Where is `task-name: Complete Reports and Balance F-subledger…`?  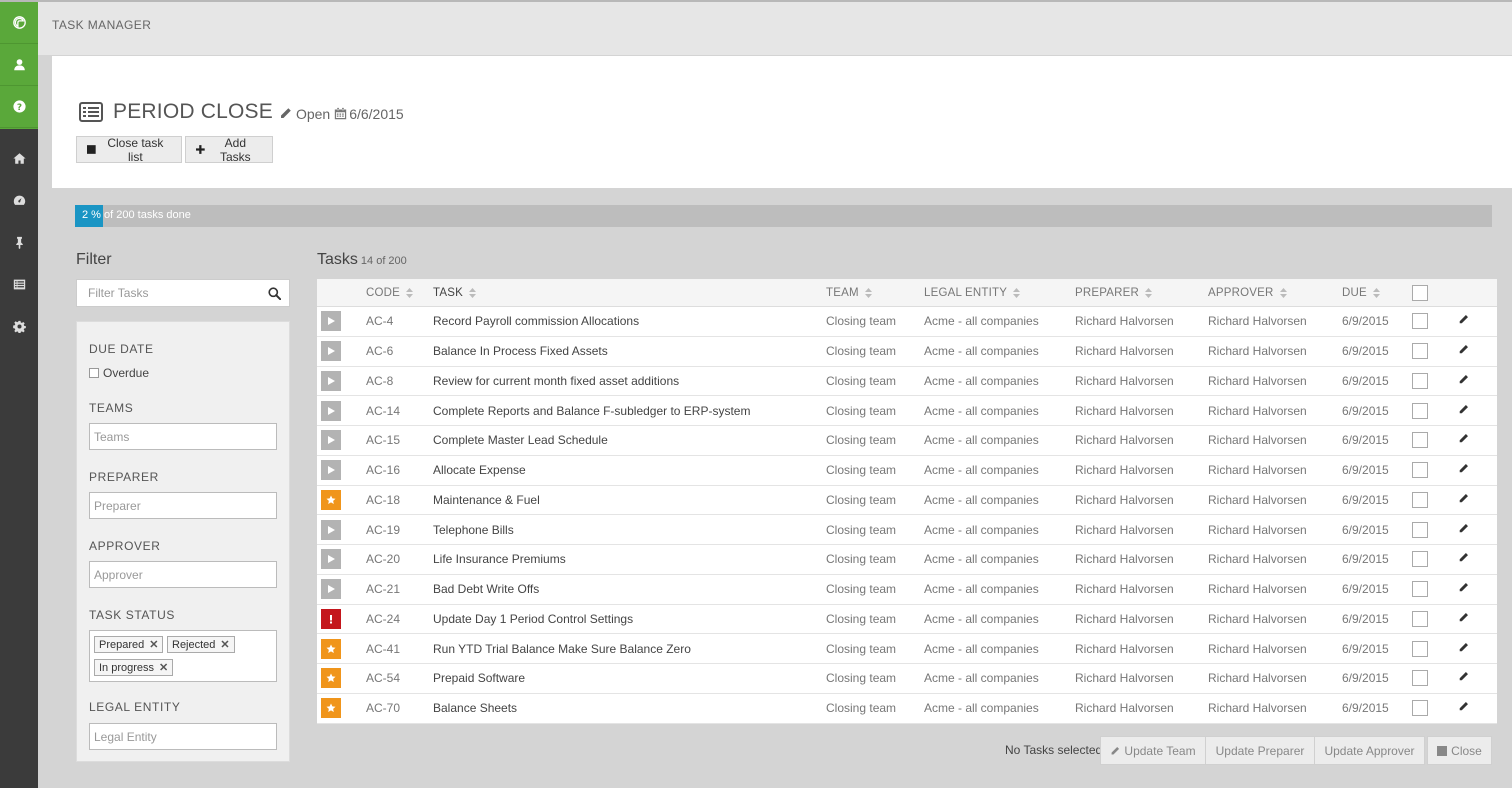 task-name: Complete Reports and Balance F-subledger… is located at coordinates (591, 411).